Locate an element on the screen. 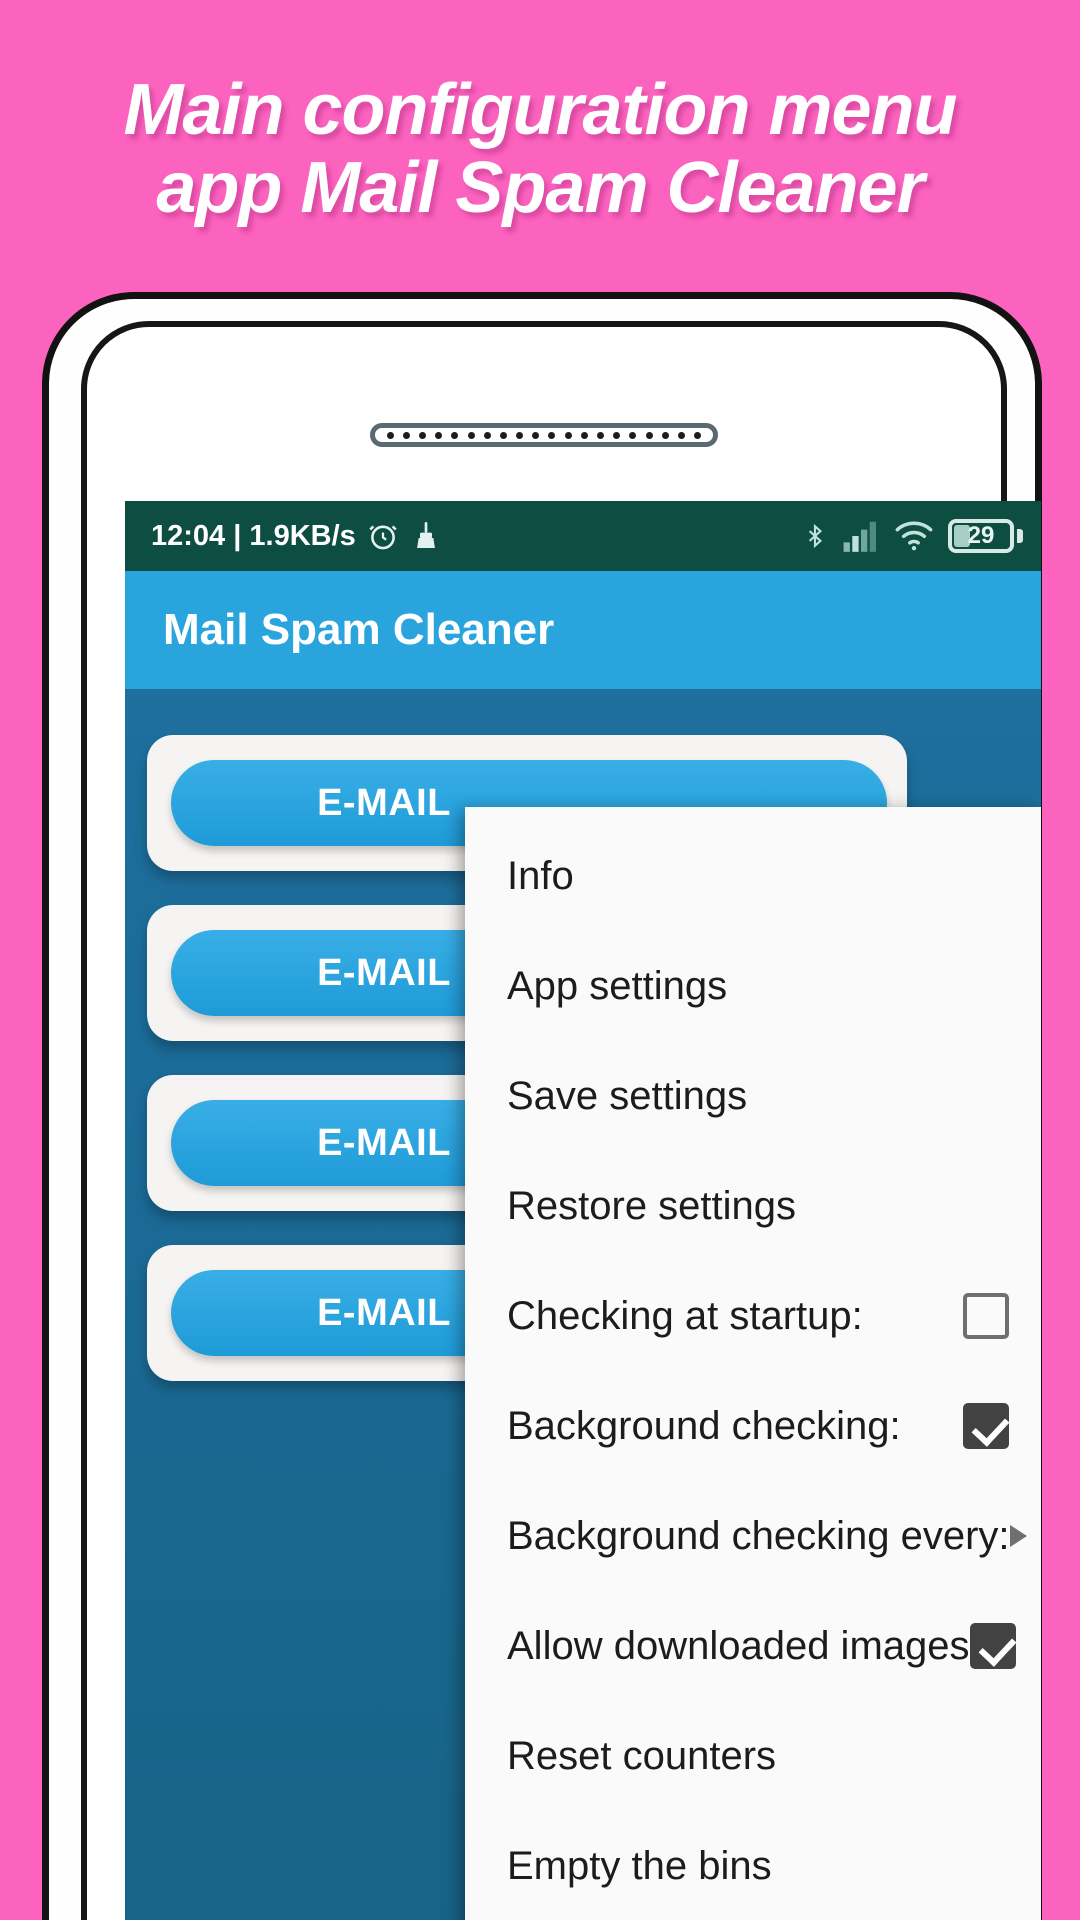 The width and height of the screenshot is (1080, 1920). menu-item-label: App settings is located at coordinates (617, 985).